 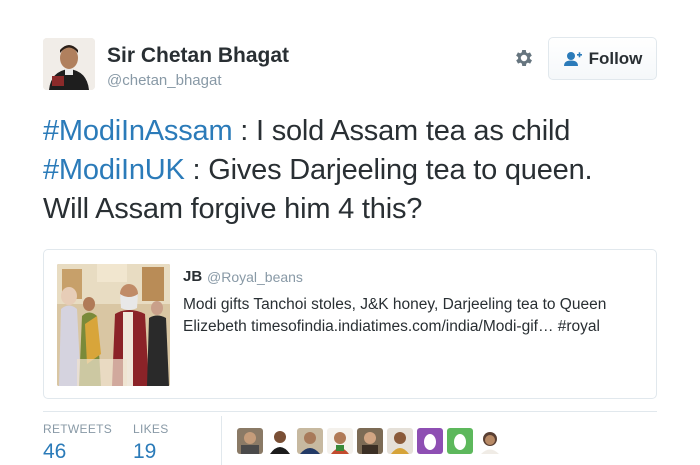 I want to click on author-name: Sir Chetan Bhagat, so click(x=198, y=56).